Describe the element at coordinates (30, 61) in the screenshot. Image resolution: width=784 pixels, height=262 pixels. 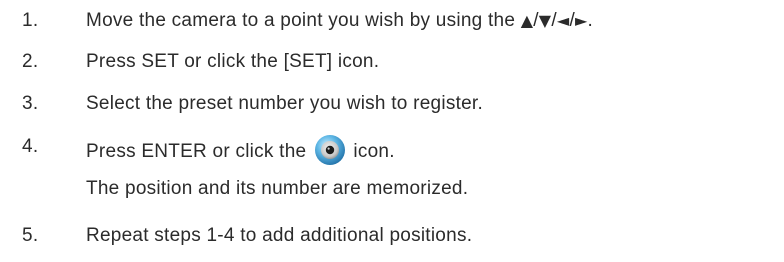
I see `step-number: 2.` at that location.